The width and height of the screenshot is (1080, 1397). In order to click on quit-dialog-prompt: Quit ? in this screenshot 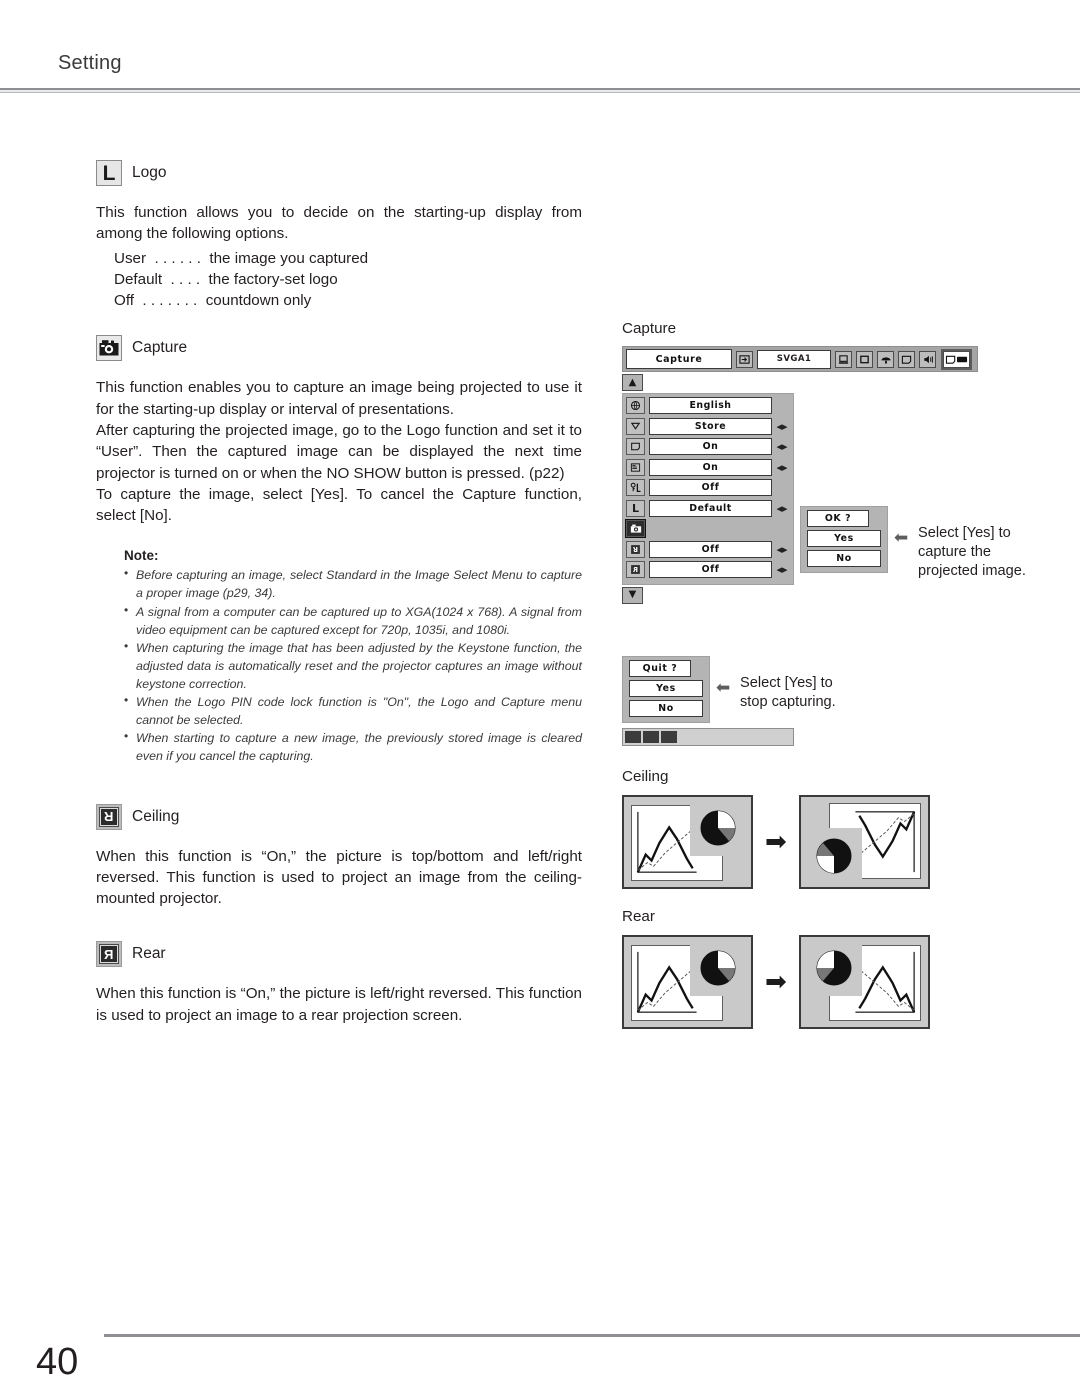, I will do `click(660, 668)`.